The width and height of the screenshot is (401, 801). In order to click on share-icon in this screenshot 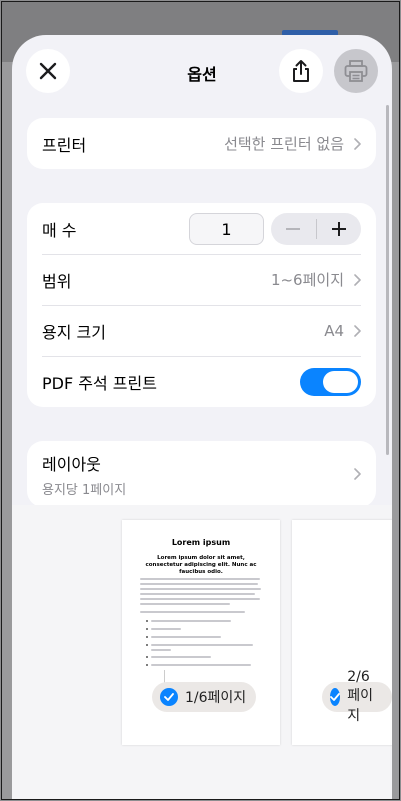, I will do `click(301, 71)`.